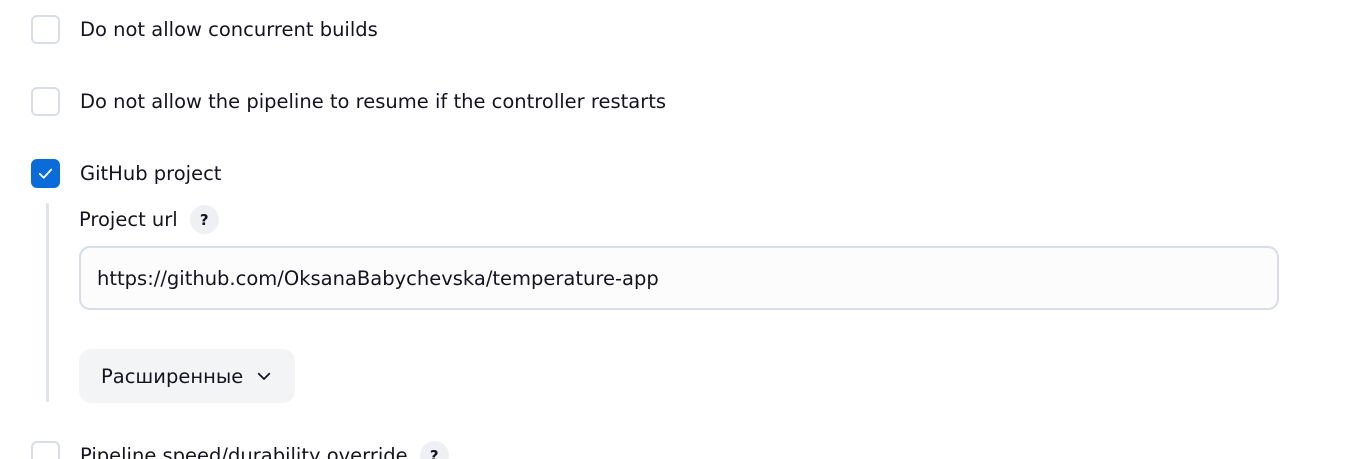 This screenshot has width=1345, height=459. Describe the element at coordinates (229, 29) in the screenshot. I see `option-label: Do not allow concurrent builds` at that location.